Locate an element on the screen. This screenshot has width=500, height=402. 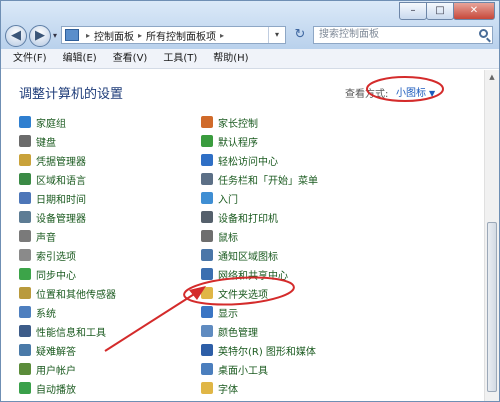
control-panel-item: 颜色管理 is located at coordinates (229, 331).